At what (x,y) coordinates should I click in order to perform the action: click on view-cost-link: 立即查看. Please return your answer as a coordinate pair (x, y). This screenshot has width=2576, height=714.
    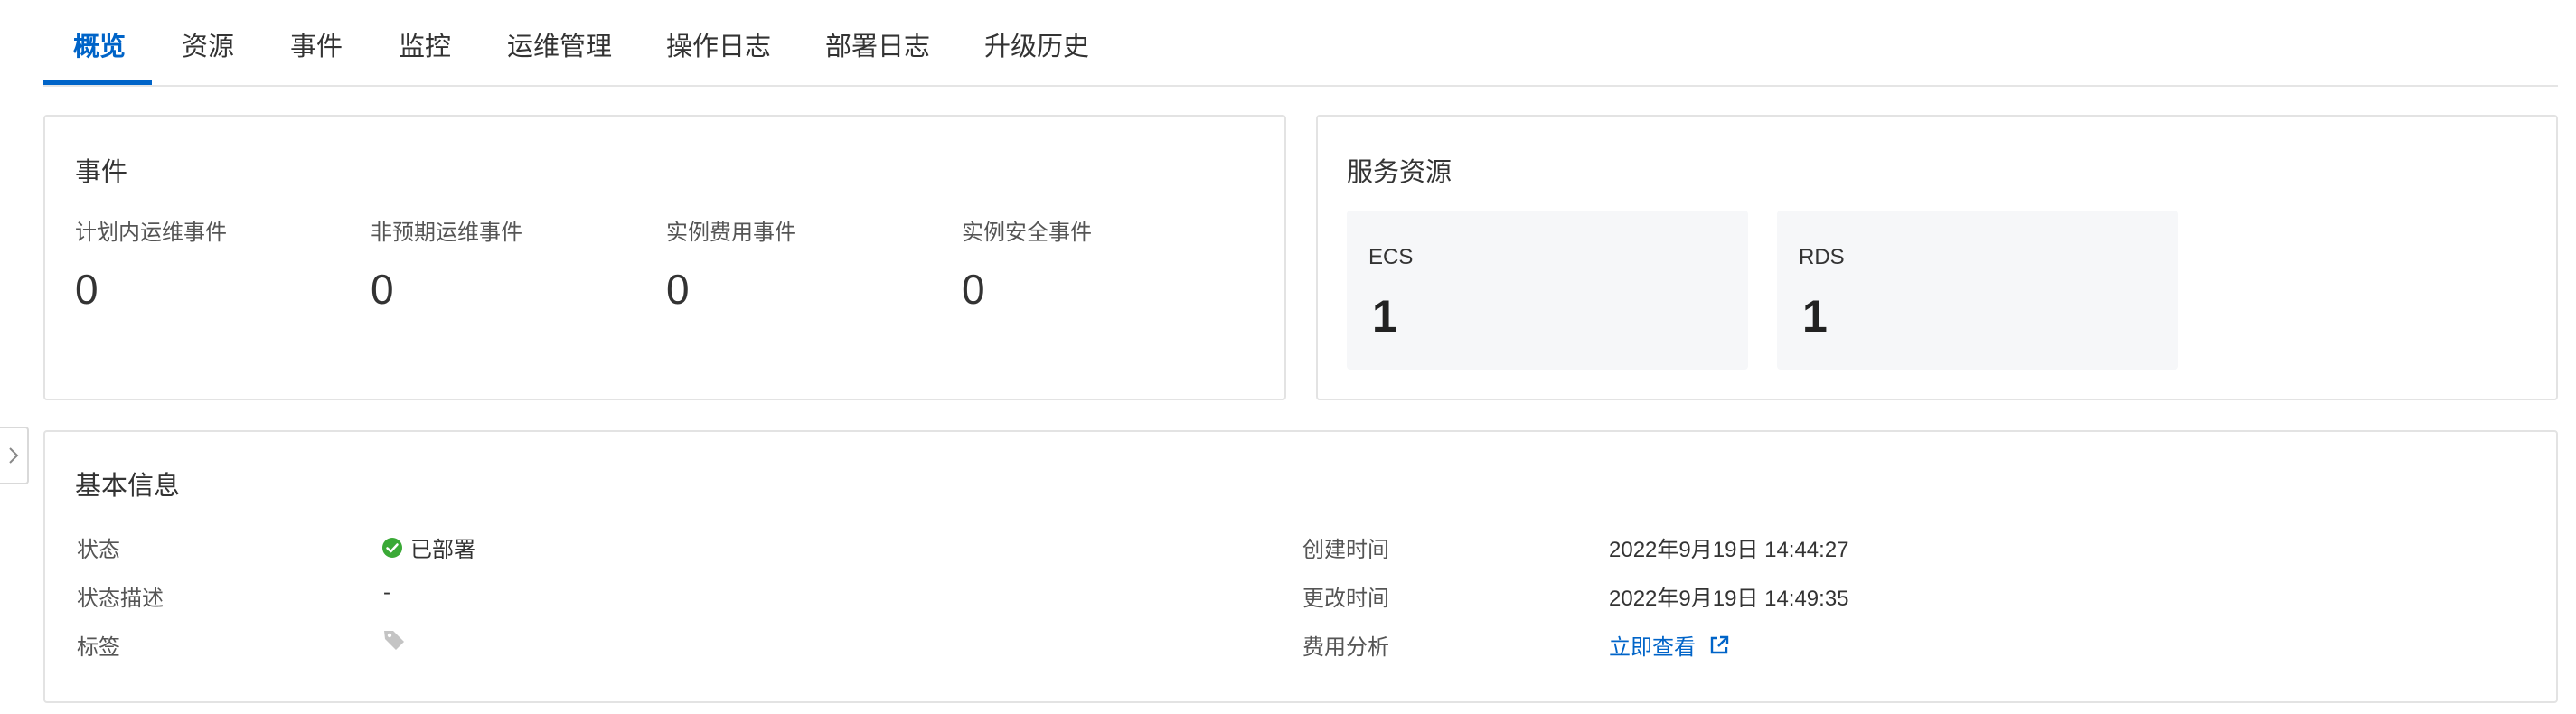
    Looking at the image, I should click on (1670, 645).